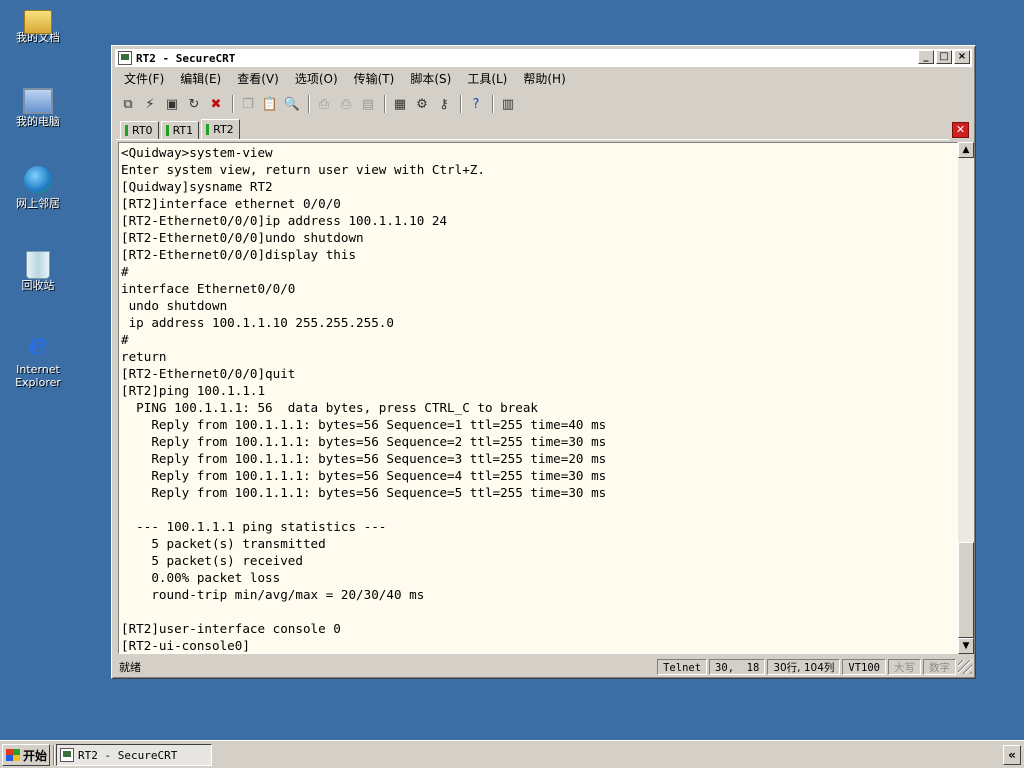 The image size is (1024, 768). Describe the element at coordinates (1012, 755) in the screenshot. I see `tray-expand-button: «` at that location.